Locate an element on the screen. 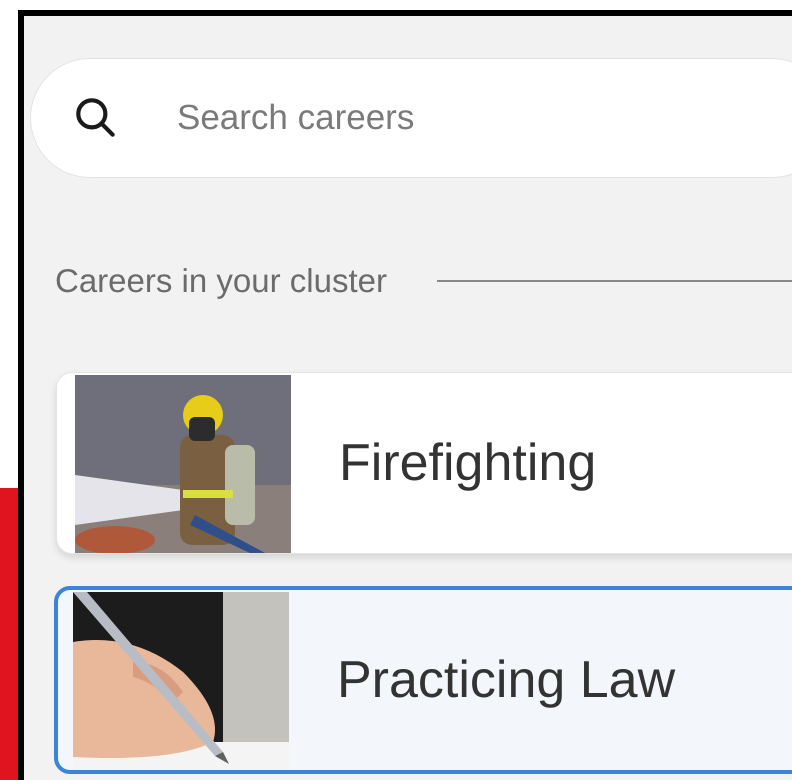  career-title: Practicing Law is located at coordinates (506, 680).